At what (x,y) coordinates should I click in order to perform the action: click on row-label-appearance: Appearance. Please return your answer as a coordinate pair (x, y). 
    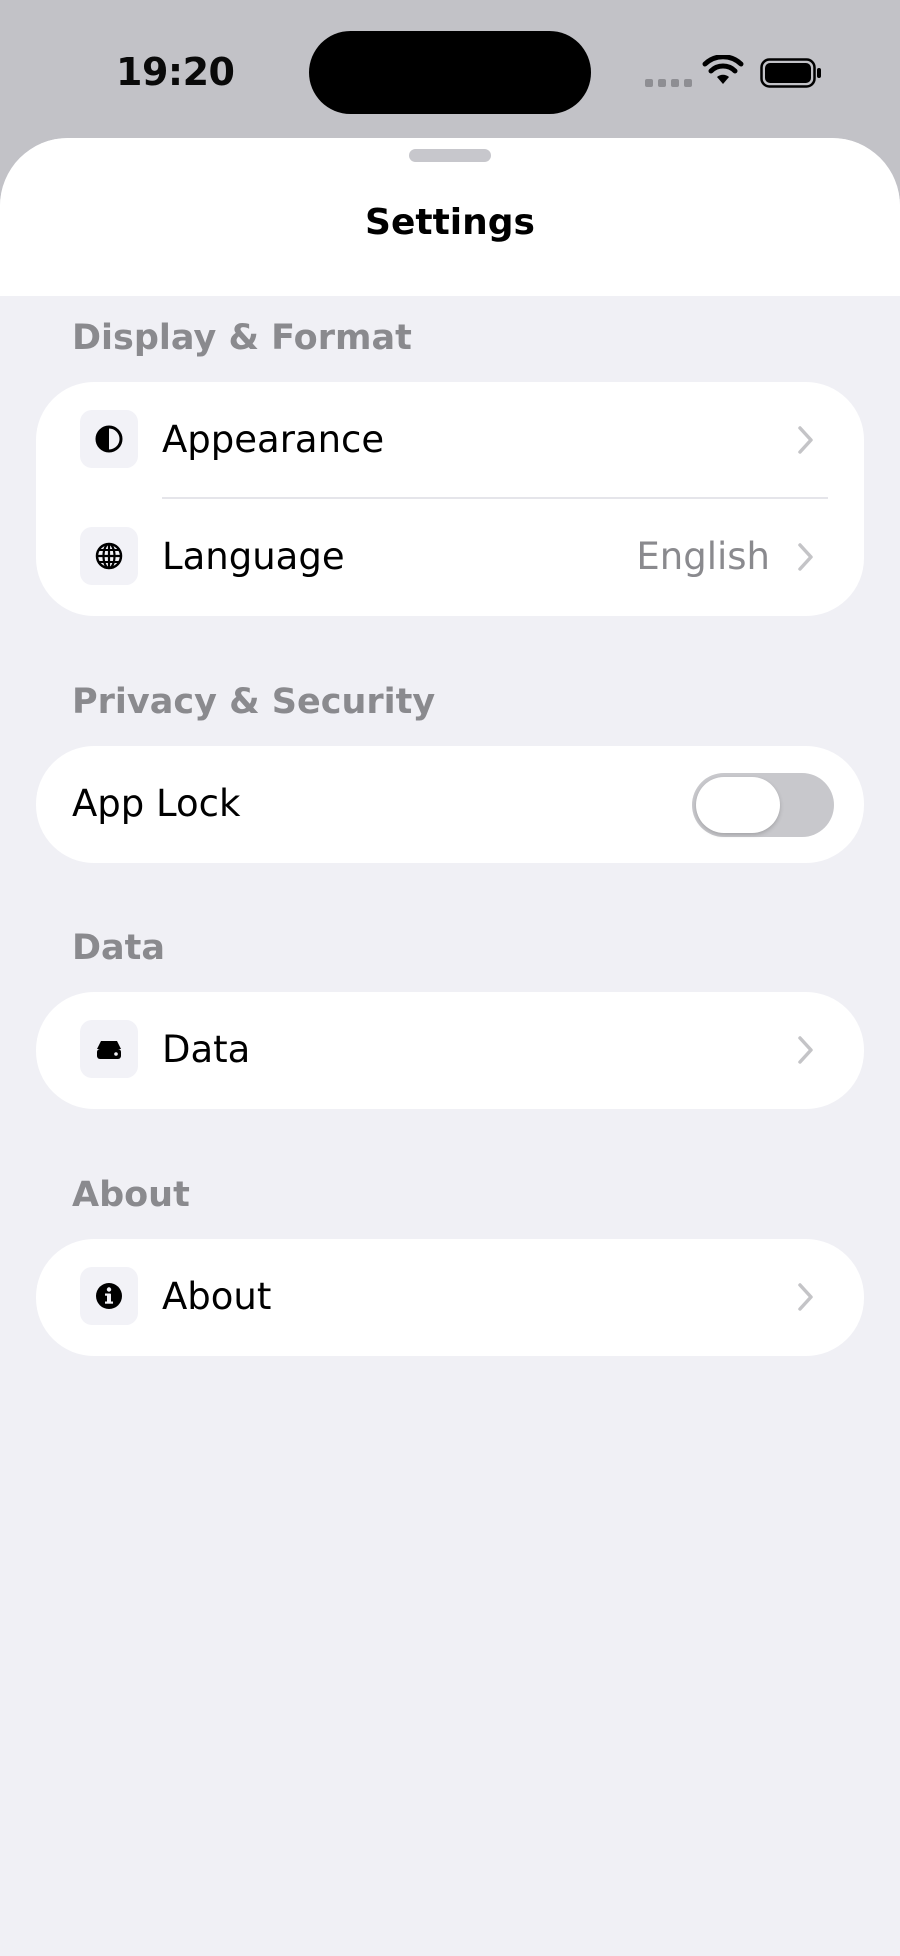
    Looking at the image, I should click on (273, 439).